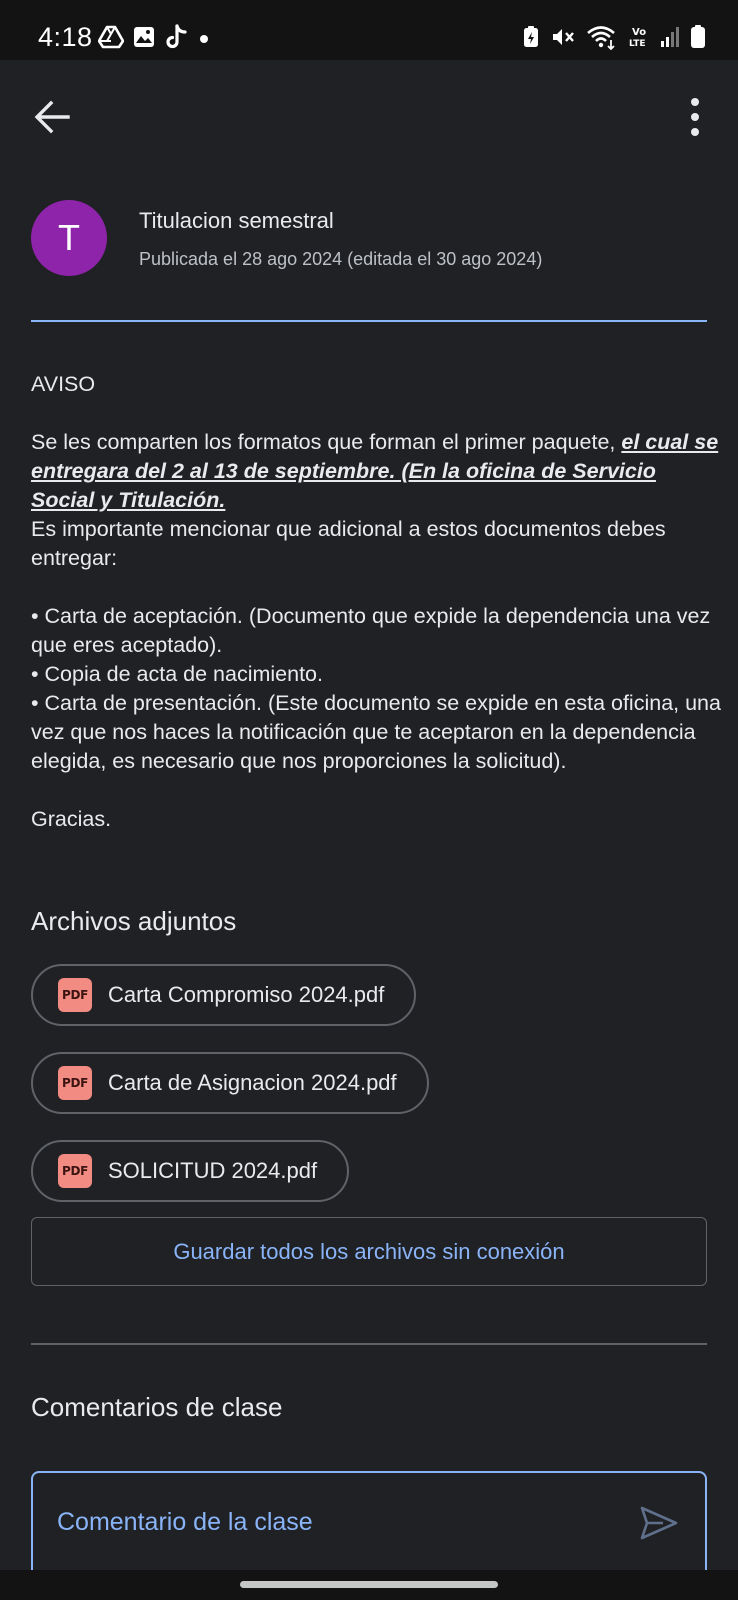 This screenshot has height=1600, width=738. What do you see at coordinates (65, 37) in the screenshot?
I see `status-time: 4:18` at bounding box center [65, 37].